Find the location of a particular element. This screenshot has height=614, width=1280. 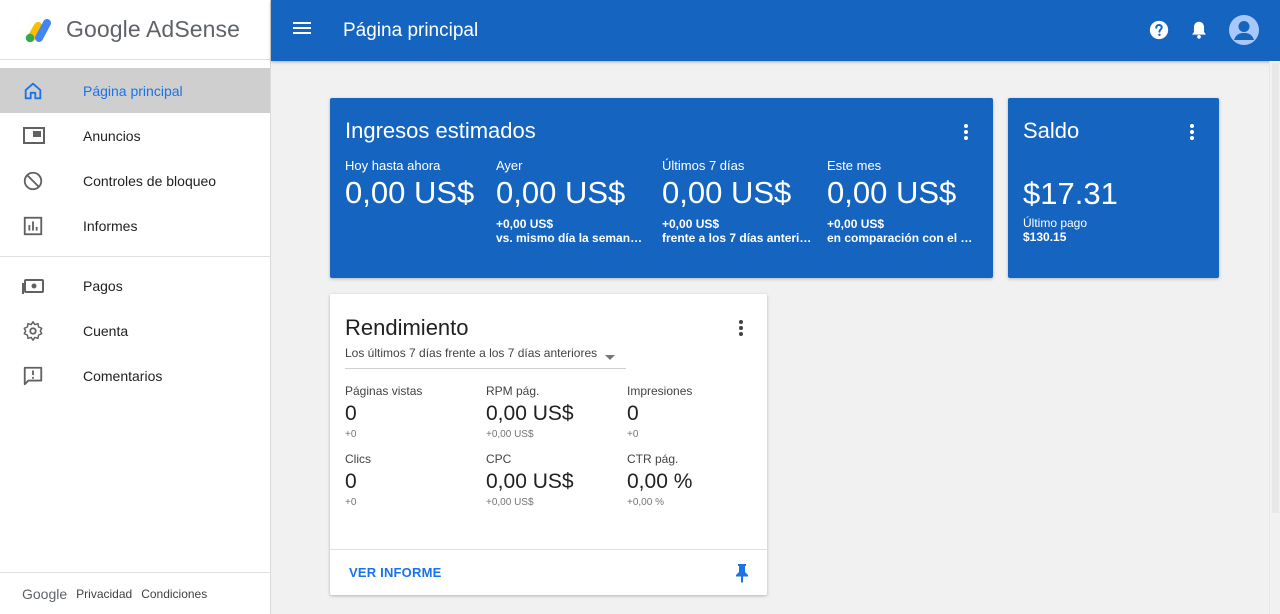

sidebar-item-payments: Pagos is located at coordinates (135, 285).